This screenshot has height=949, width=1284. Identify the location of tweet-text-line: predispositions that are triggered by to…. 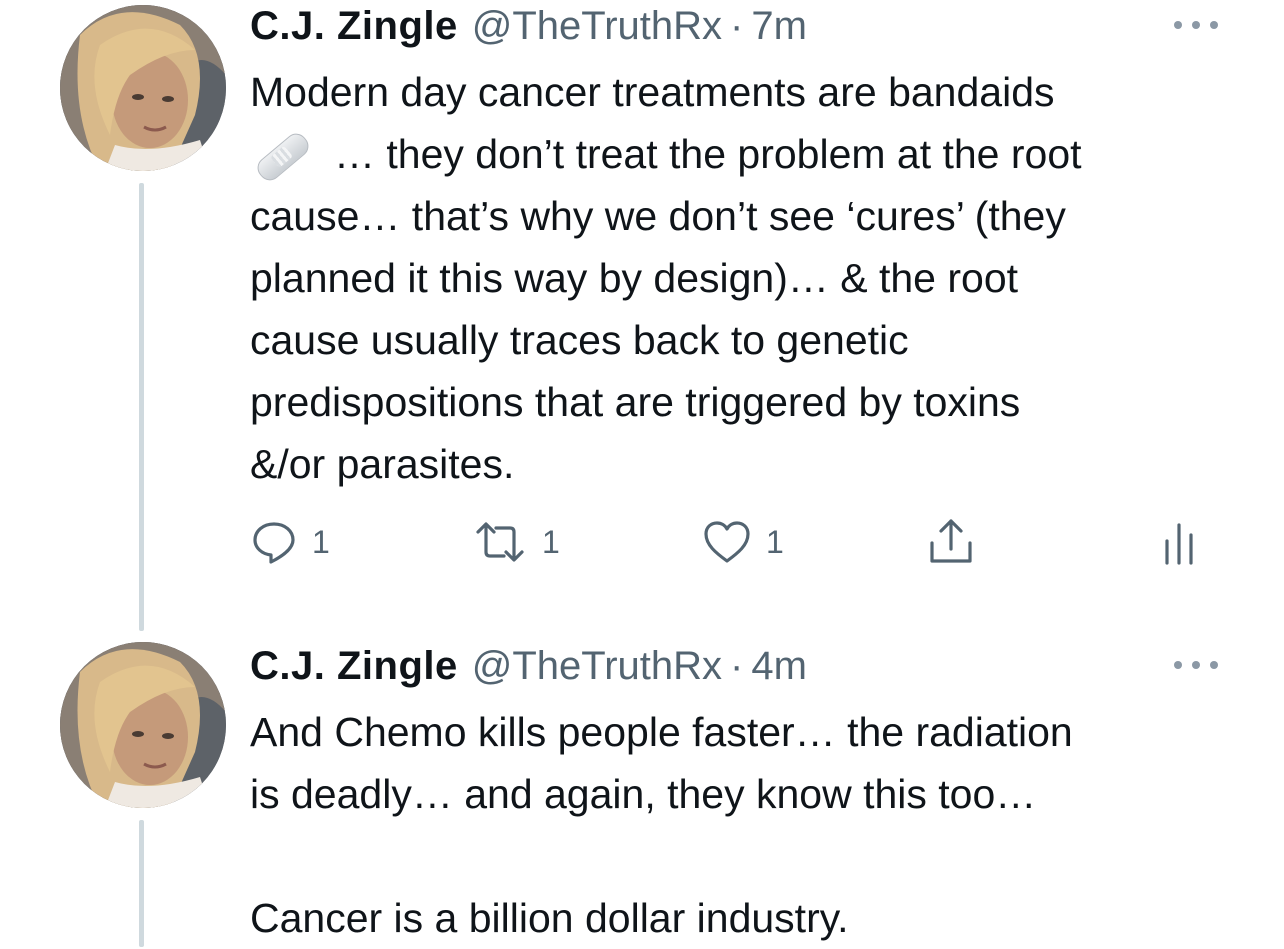
(635, 402).